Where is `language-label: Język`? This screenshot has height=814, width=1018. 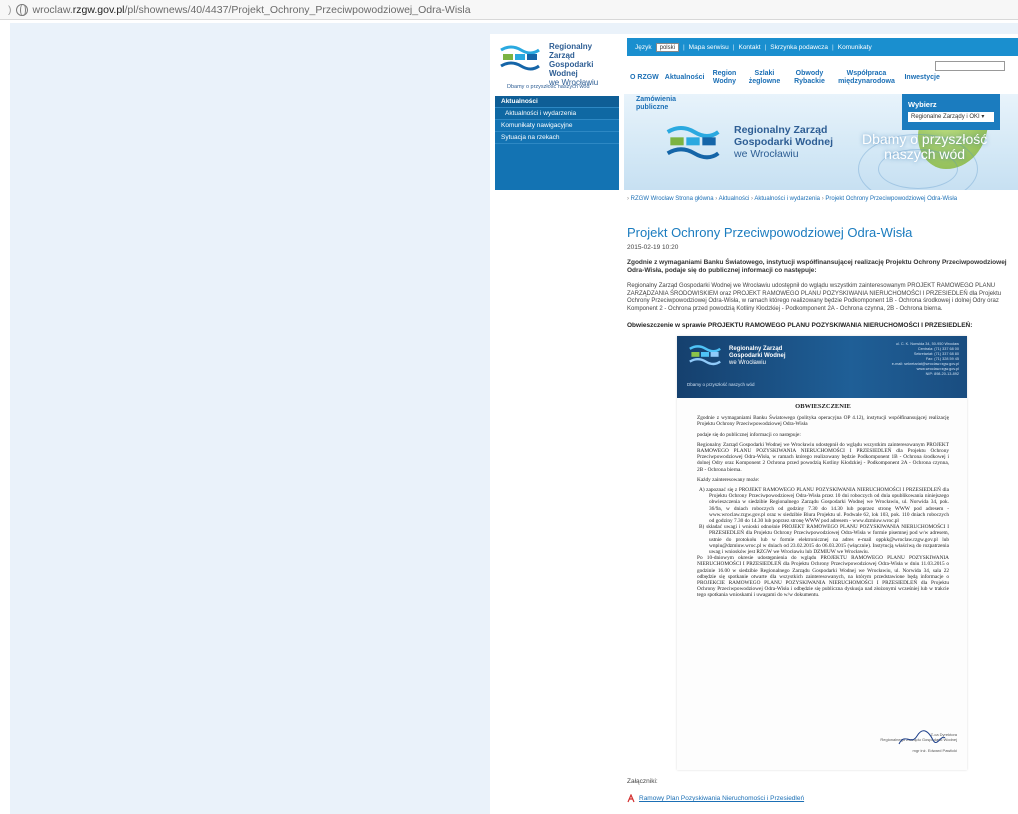 language-label: Język is located at coordinates (643, 47).